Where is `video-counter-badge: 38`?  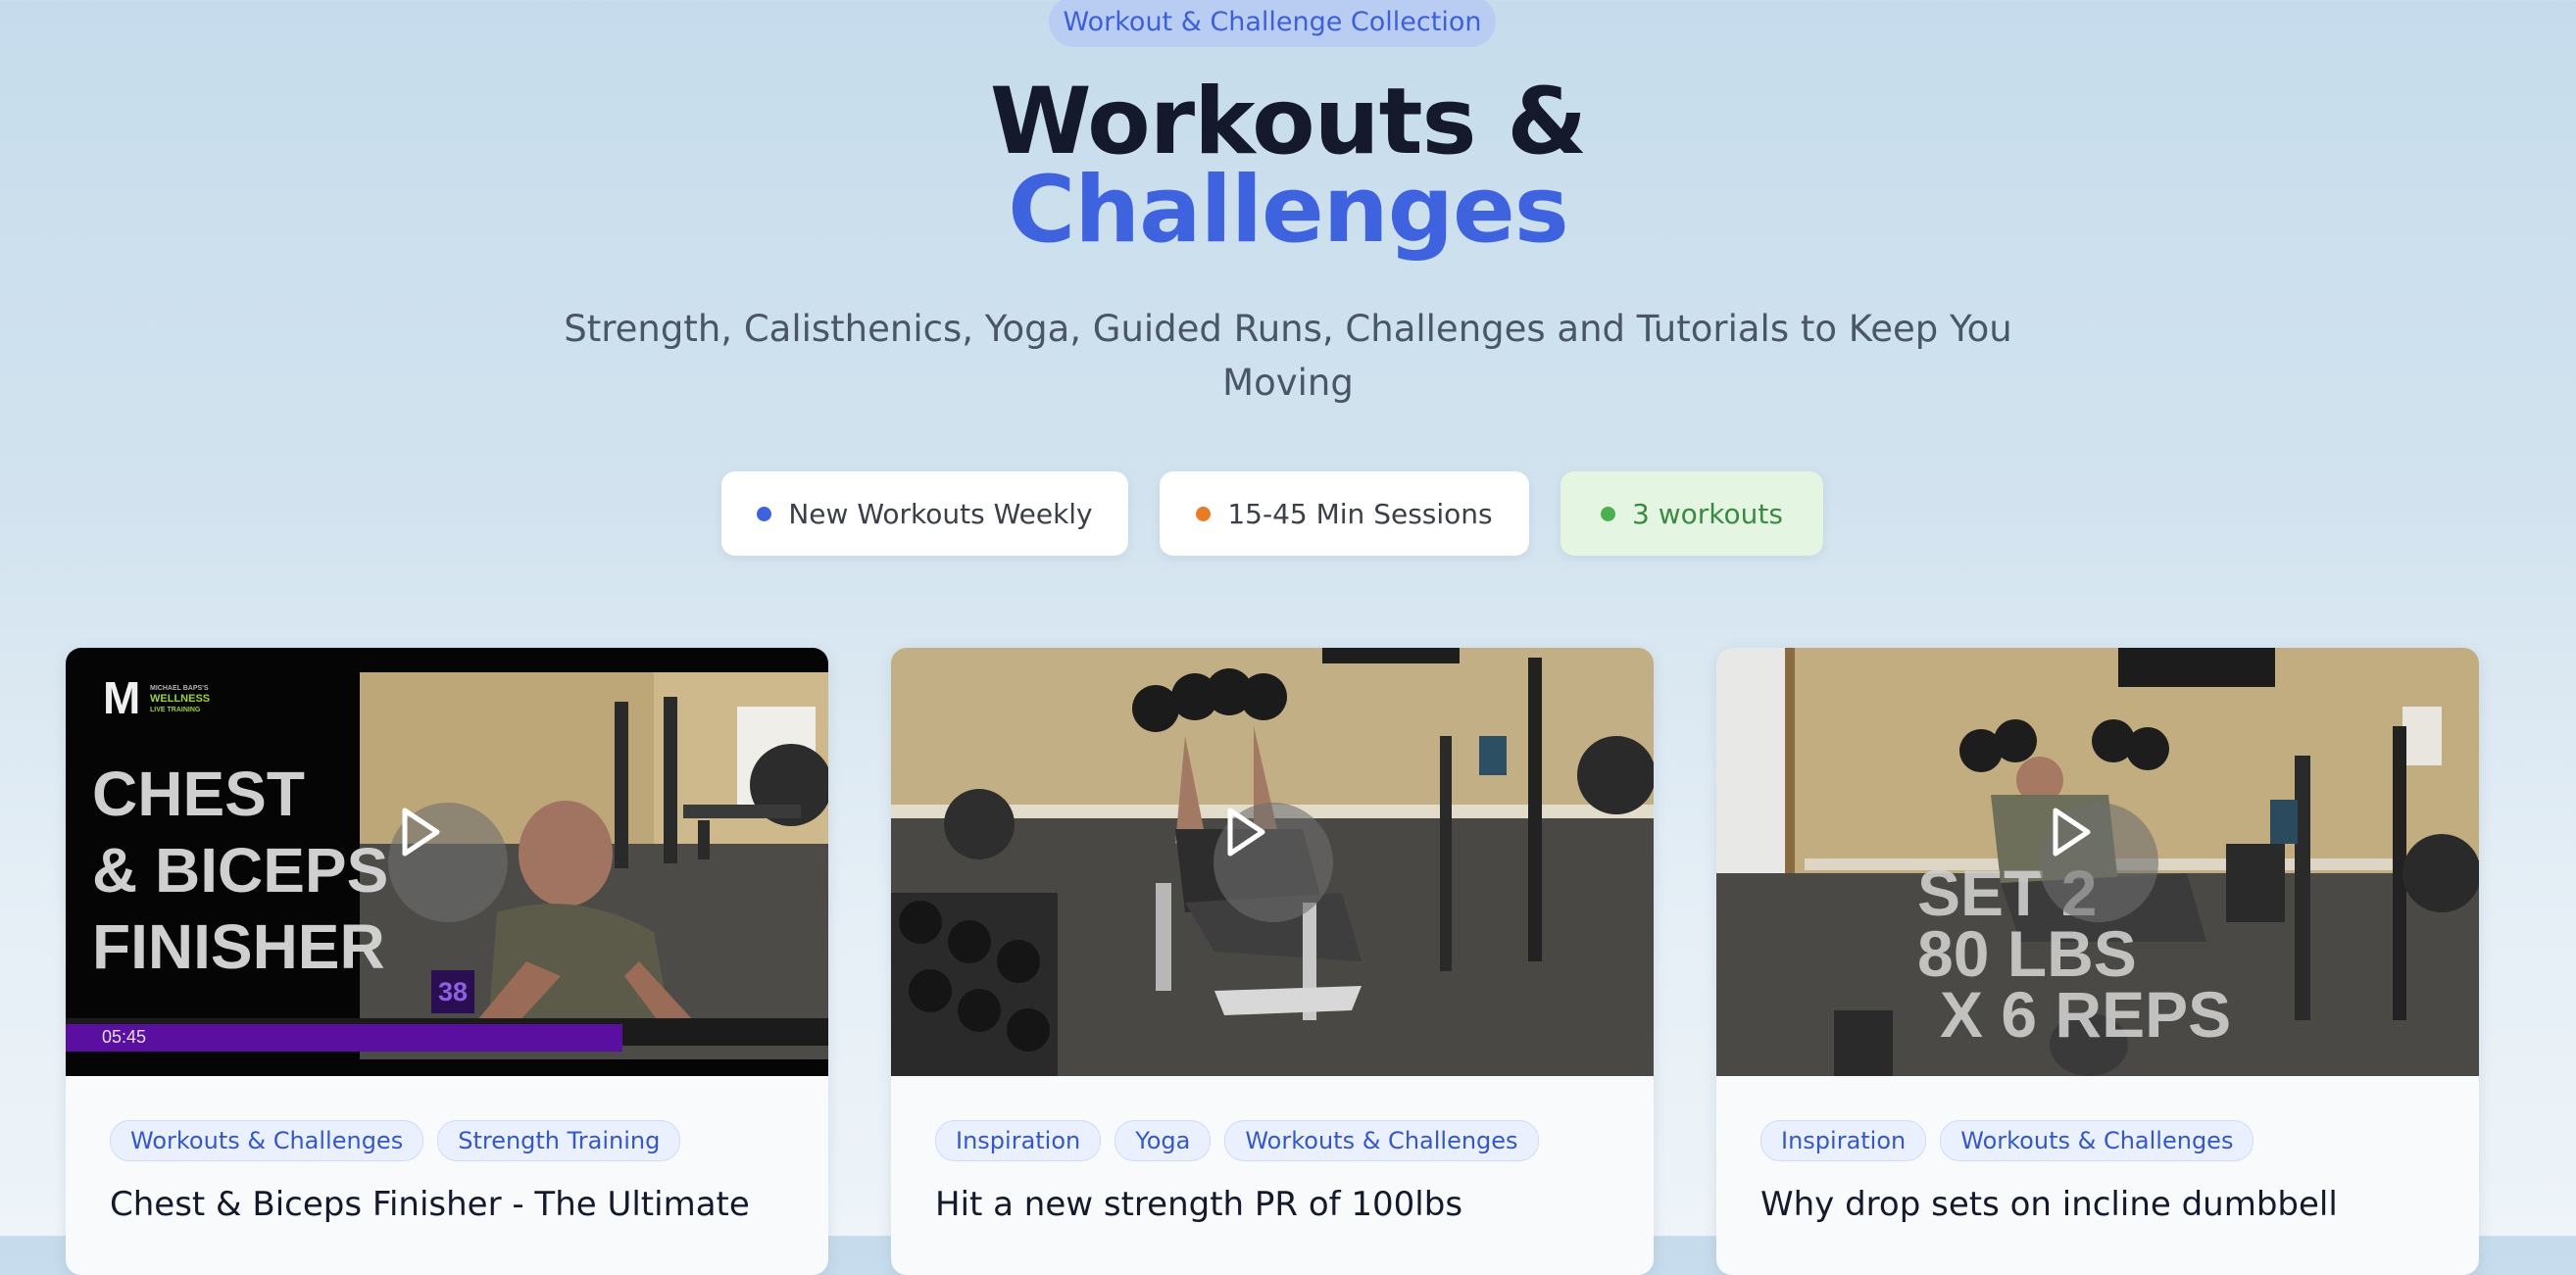
video-counter-badge: 38 is located at coordinates (452, 992).